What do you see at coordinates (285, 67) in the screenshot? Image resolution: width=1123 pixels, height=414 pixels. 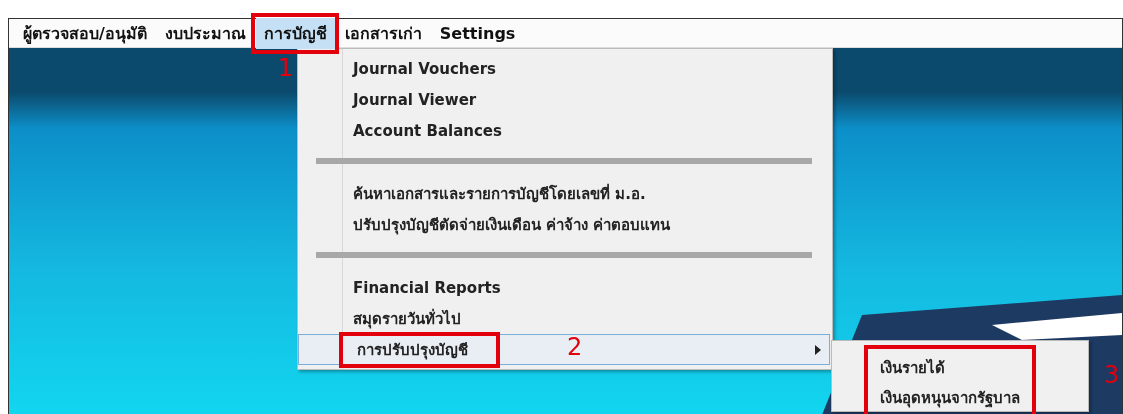 I see `annotation-number: 1` at bounding box center [285, 67].